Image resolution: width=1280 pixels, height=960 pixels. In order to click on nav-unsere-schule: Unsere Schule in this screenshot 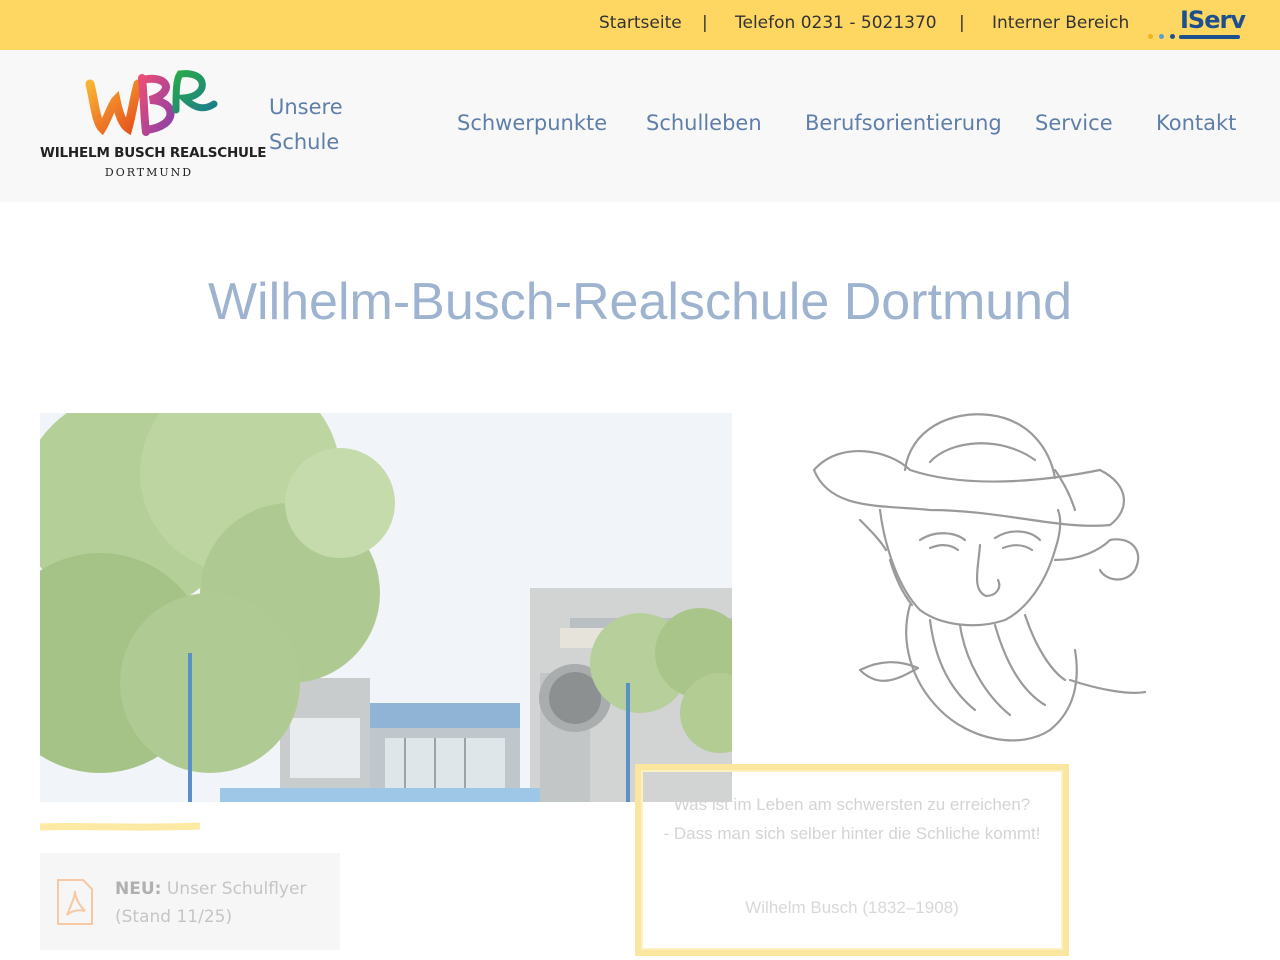, I will do `click(314, 125)`.